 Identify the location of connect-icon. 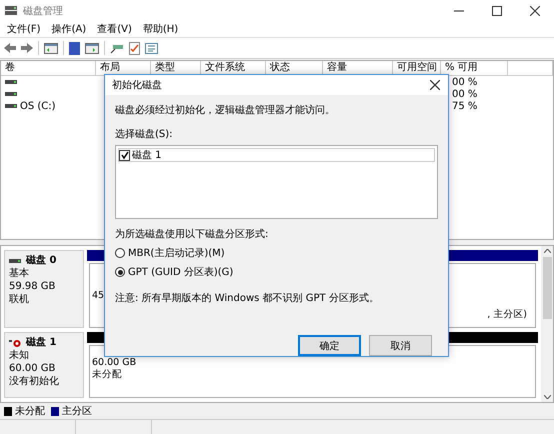
(117, 48).